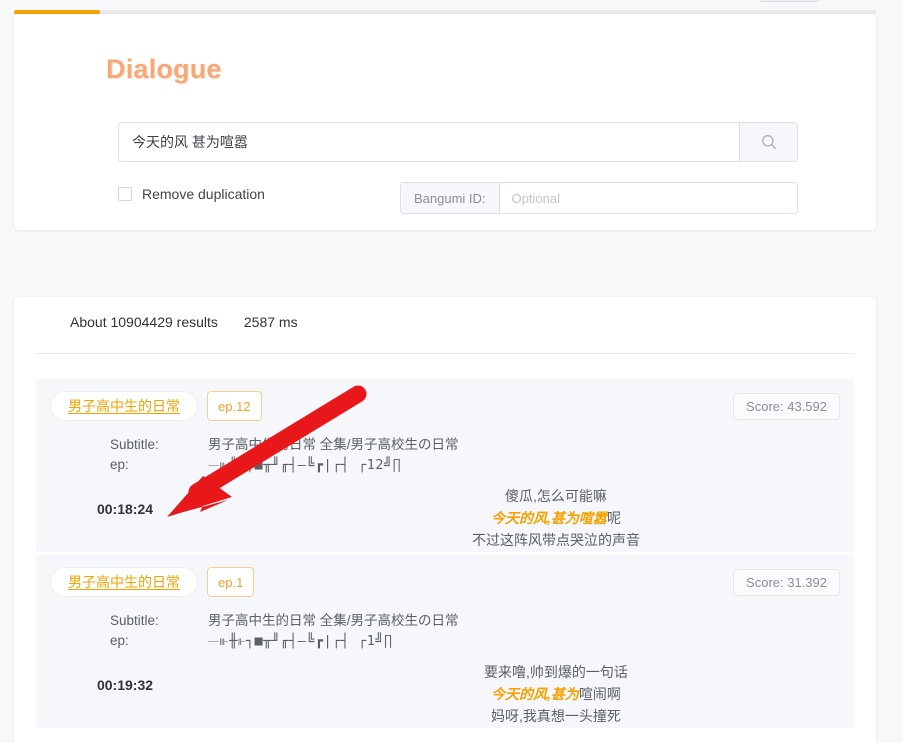 This screenshot has height=743, width=903. Describe the element at coordinates (144, 322) in the screenshot. I see `results-count: About 10904429 results` at that location.